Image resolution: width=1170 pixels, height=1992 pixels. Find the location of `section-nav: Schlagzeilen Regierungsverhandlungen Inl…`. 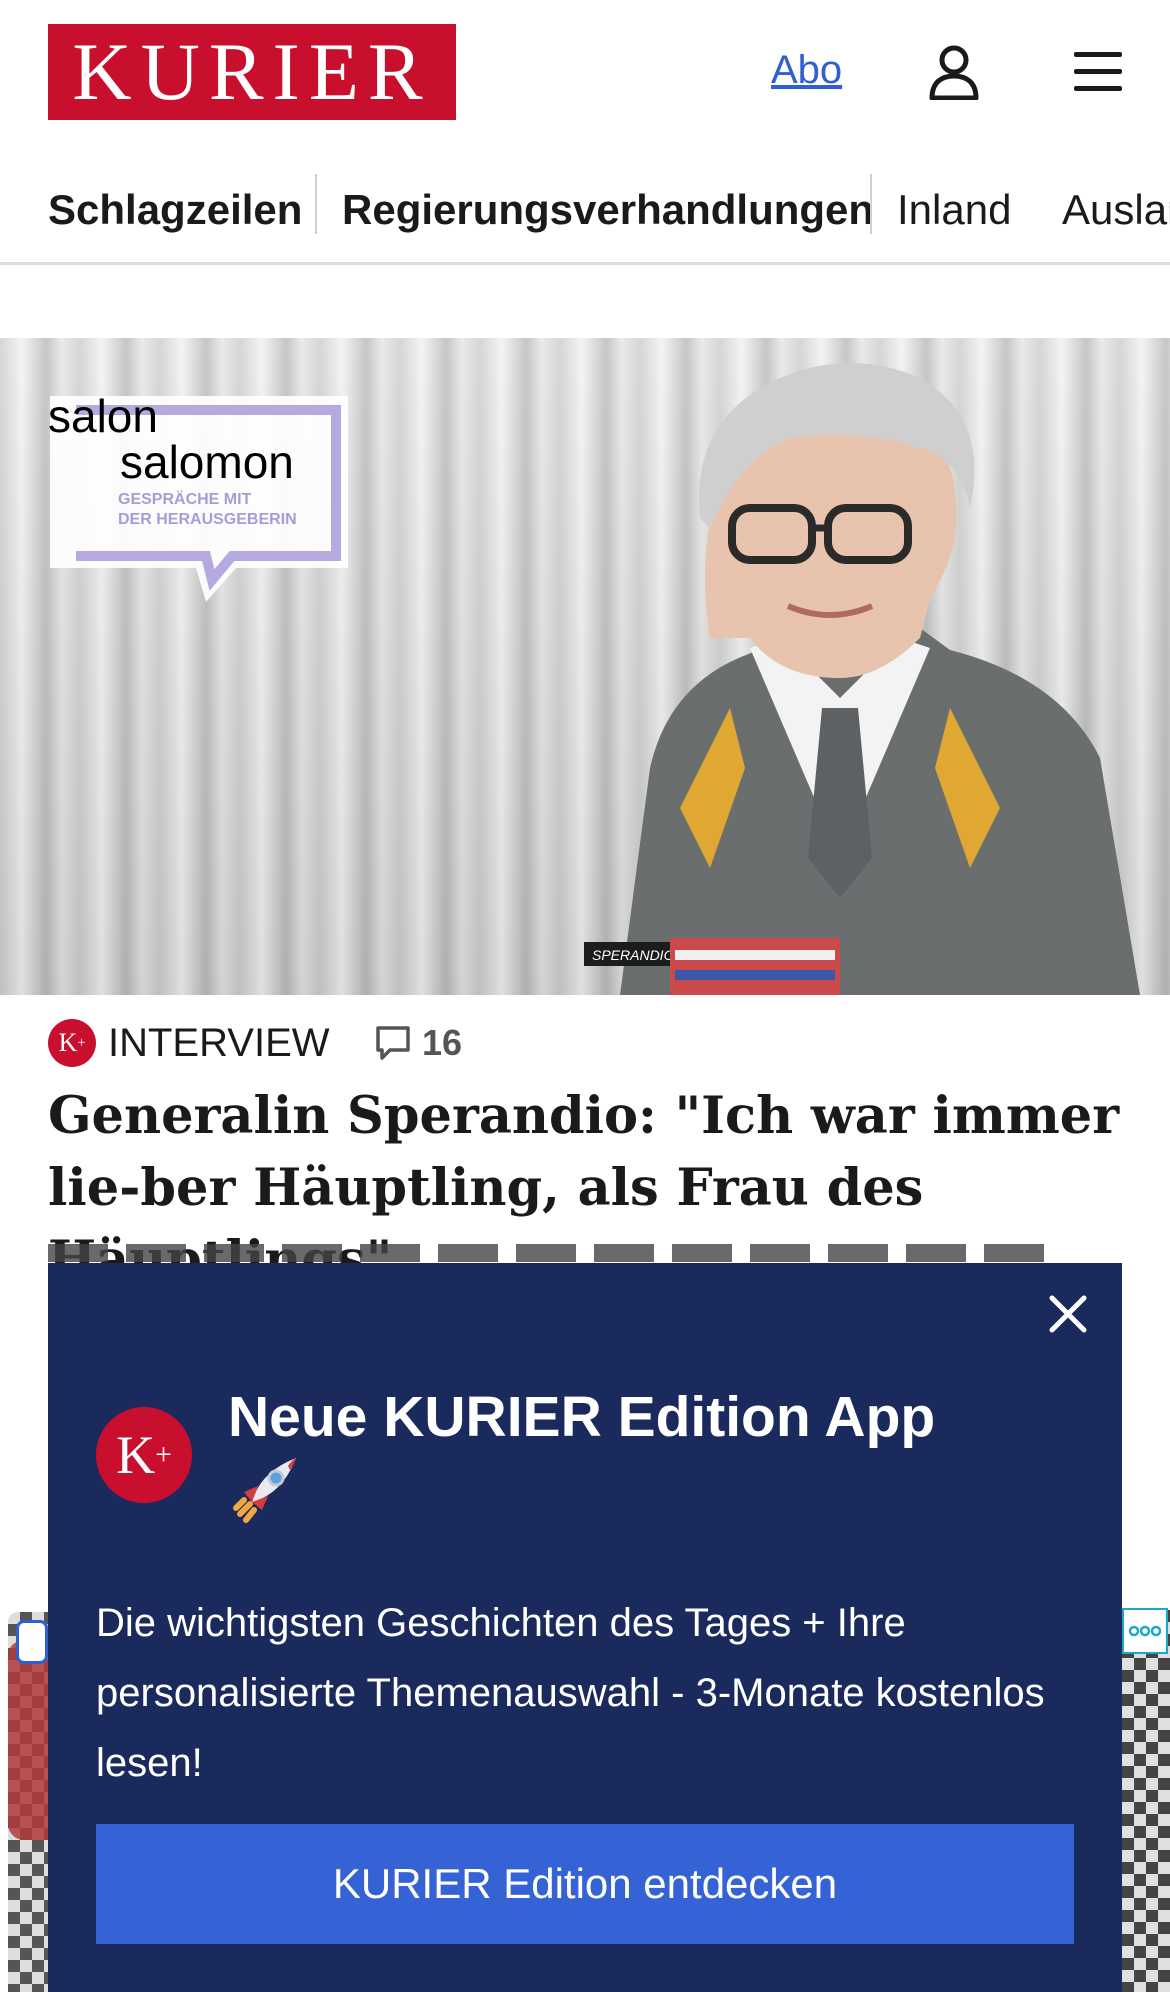

section-nav: Schlagzeilen Regierungsverhandlungen Inl… is located at coordinates (585, 214).